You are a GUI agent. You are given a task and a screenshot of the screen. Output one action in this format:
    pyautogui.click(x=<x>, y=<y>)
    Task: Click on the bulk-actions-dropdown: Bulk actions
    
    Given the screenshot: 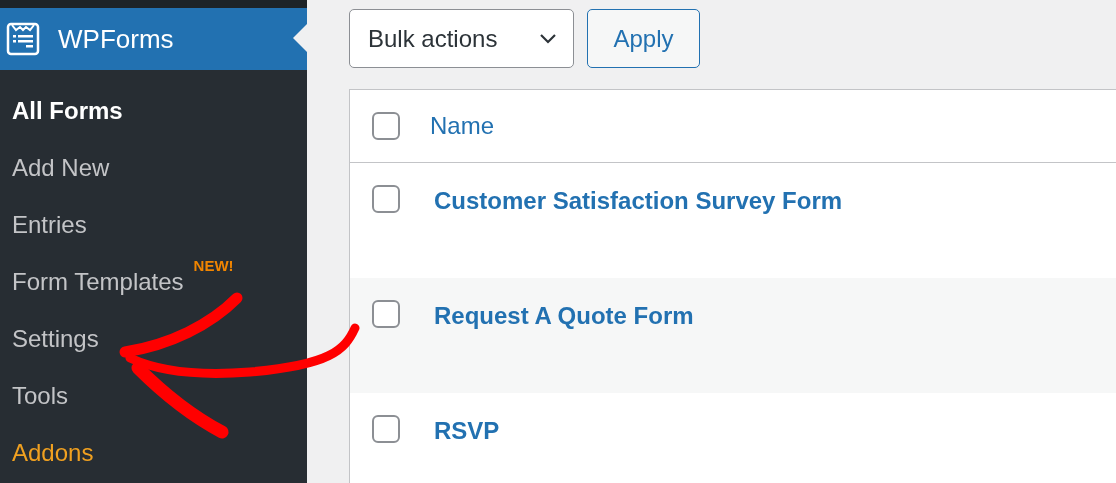 What is the action you would take?
    pyautogui.click(x=461, y=38)
    